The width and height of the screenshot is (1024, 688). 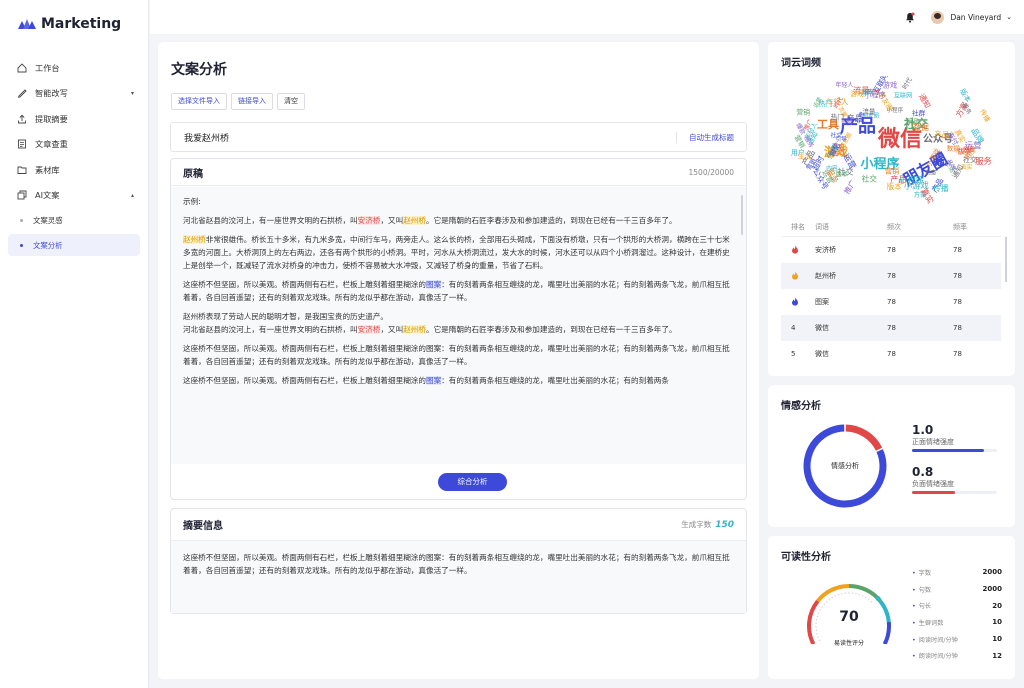 I want to click on link-import-button: 链接导入, so click(x=252, y=101).